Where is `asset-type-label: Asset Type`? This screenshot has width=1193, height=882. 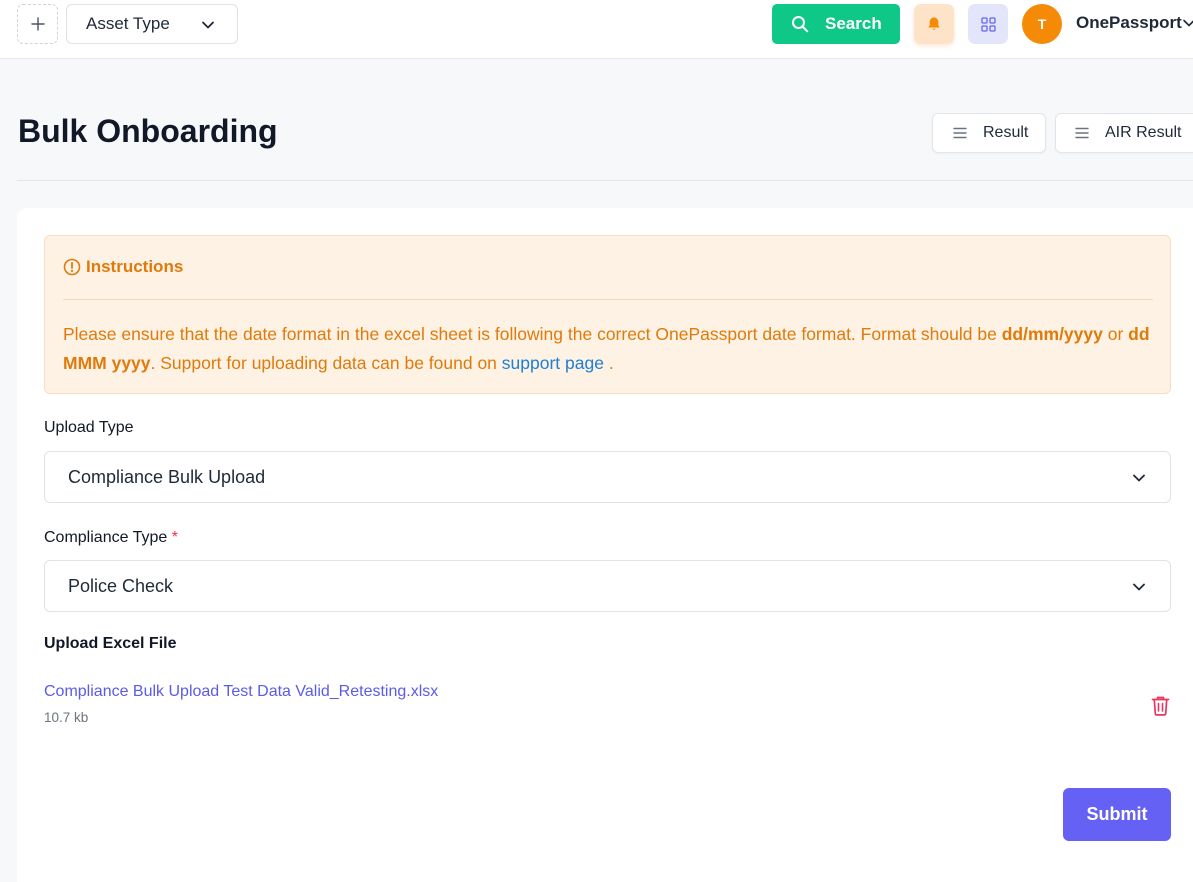 asset-type-label: Asset Type is located at coordinates (128, 23).